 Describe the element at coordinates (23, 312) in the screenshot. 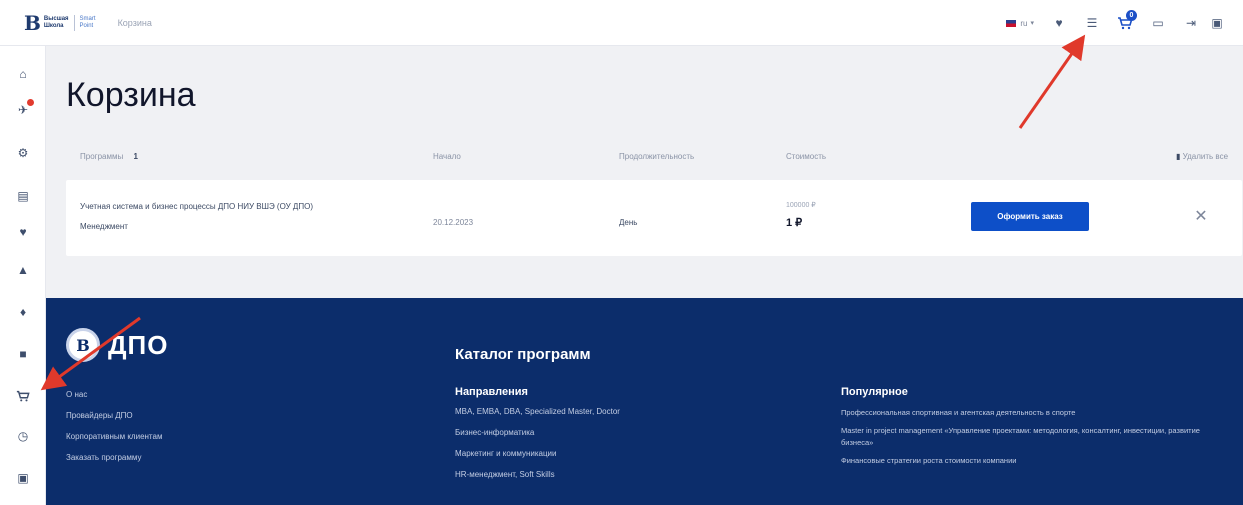

I see `sidebar-gift-icon: ♦` at that location.